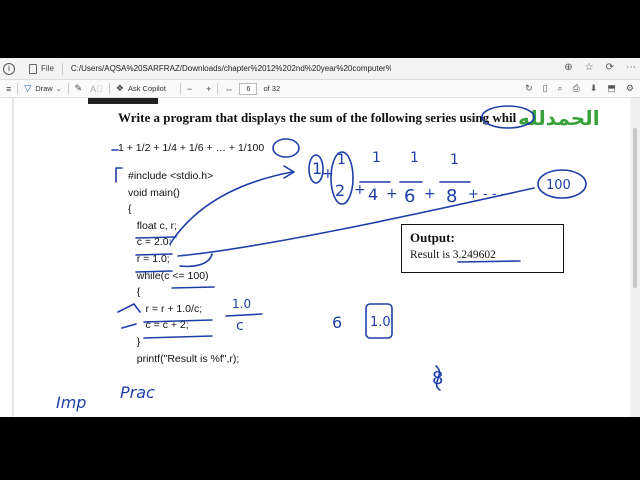  Describe the element at coordinates (558, 185) in the screenshot. I see `hw-series-hundred: 100` at that location.